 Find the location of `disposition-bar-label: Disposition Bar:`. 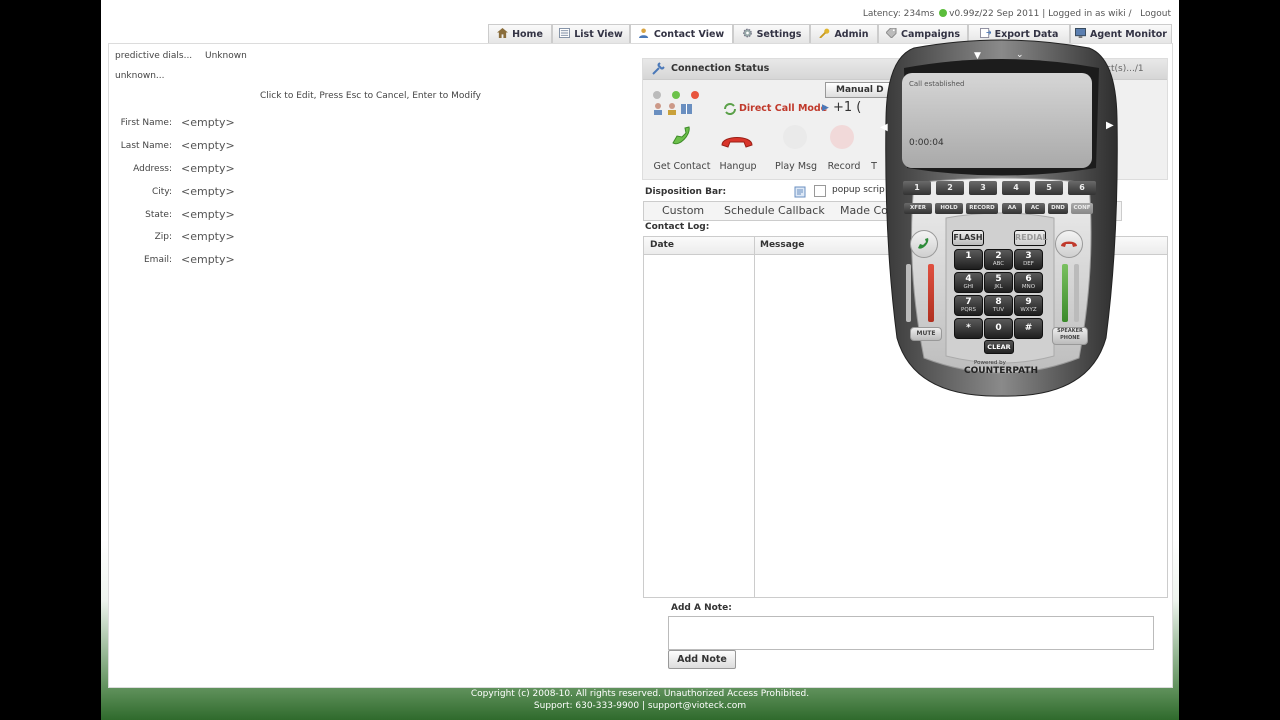

disposition-bar-label: Disposition Bar: is located at coordinates (686, 192).